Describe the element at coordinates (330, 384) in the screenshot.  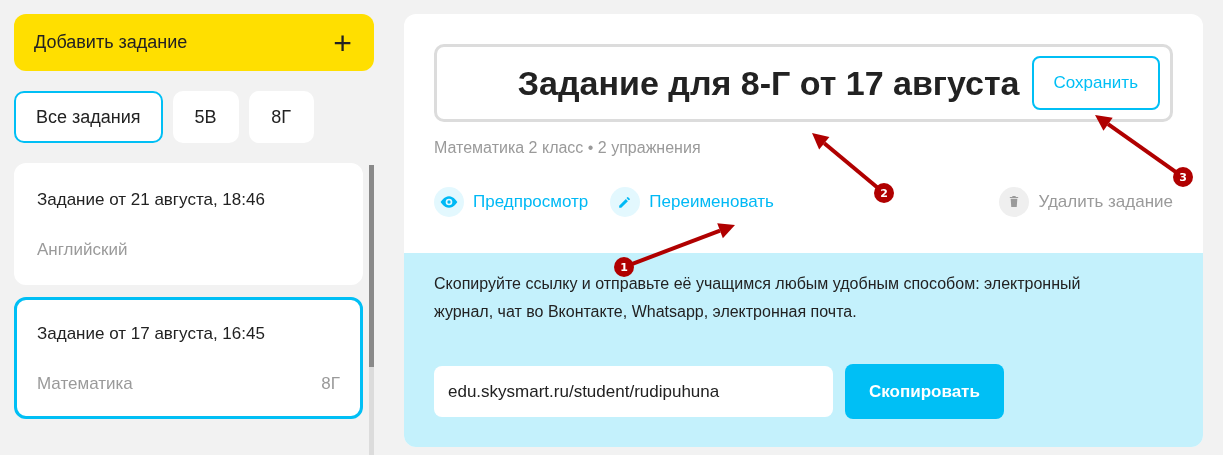
I see `task-class: 8Г` at that location.